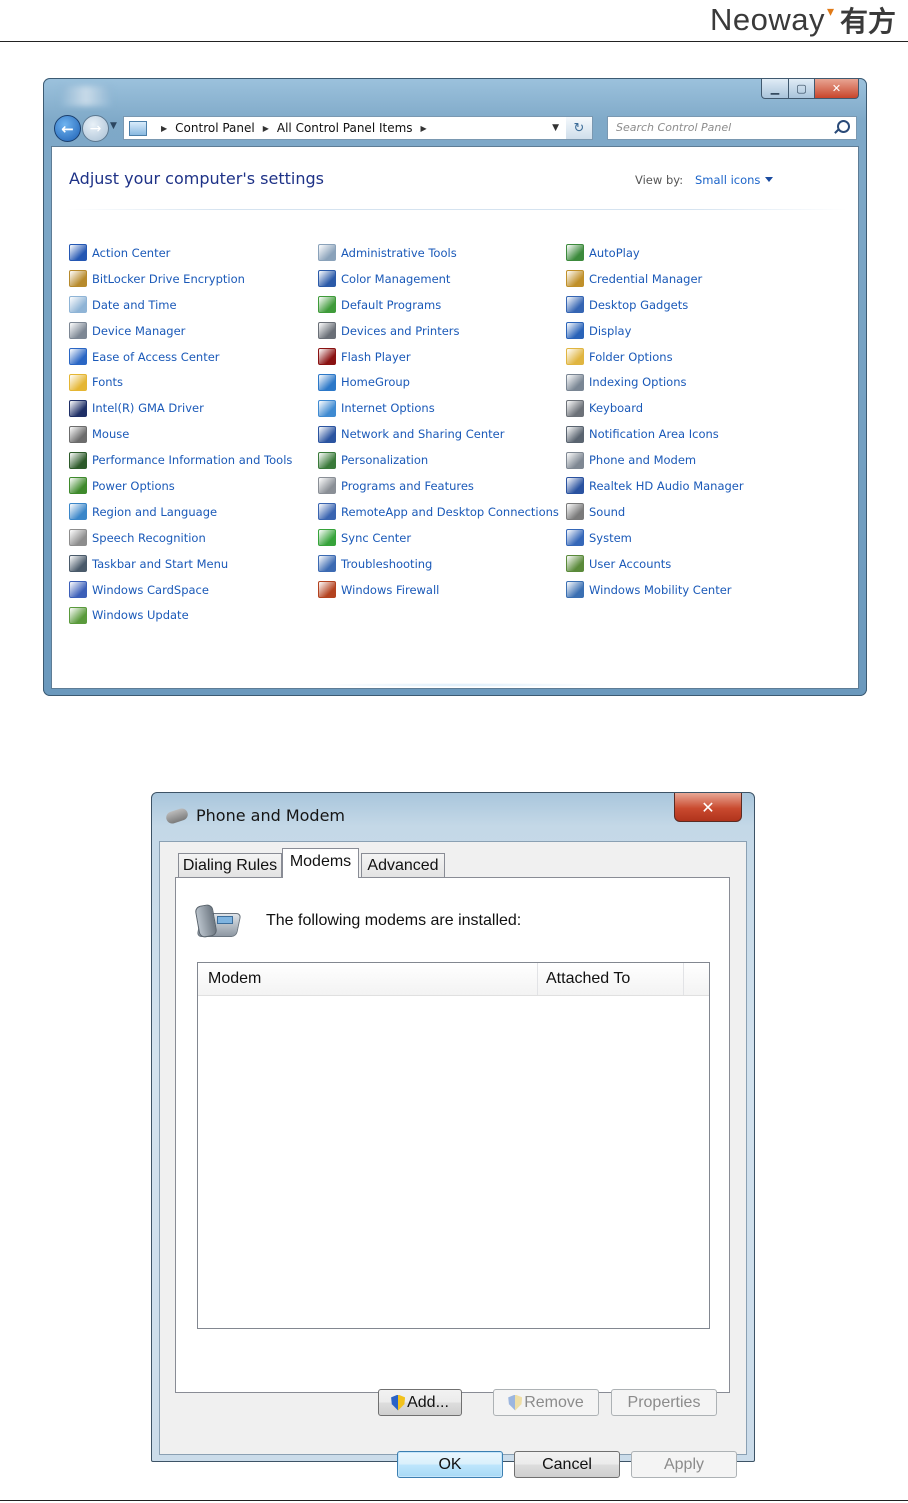 This screenshot has height=1503, width=908. Describe the element at coordinates (684, 1464) in the screenshot. I see `apply-button: Apply` at that location.